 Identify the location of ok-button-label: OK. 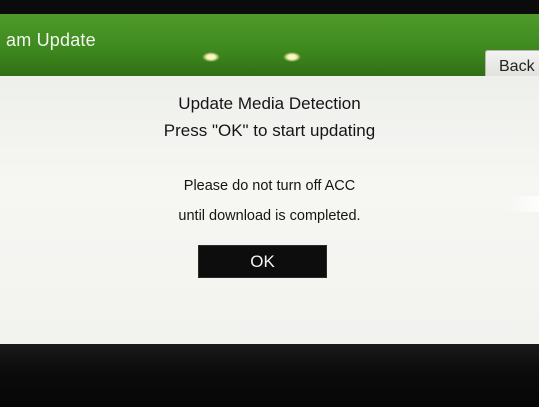
(262, 261).